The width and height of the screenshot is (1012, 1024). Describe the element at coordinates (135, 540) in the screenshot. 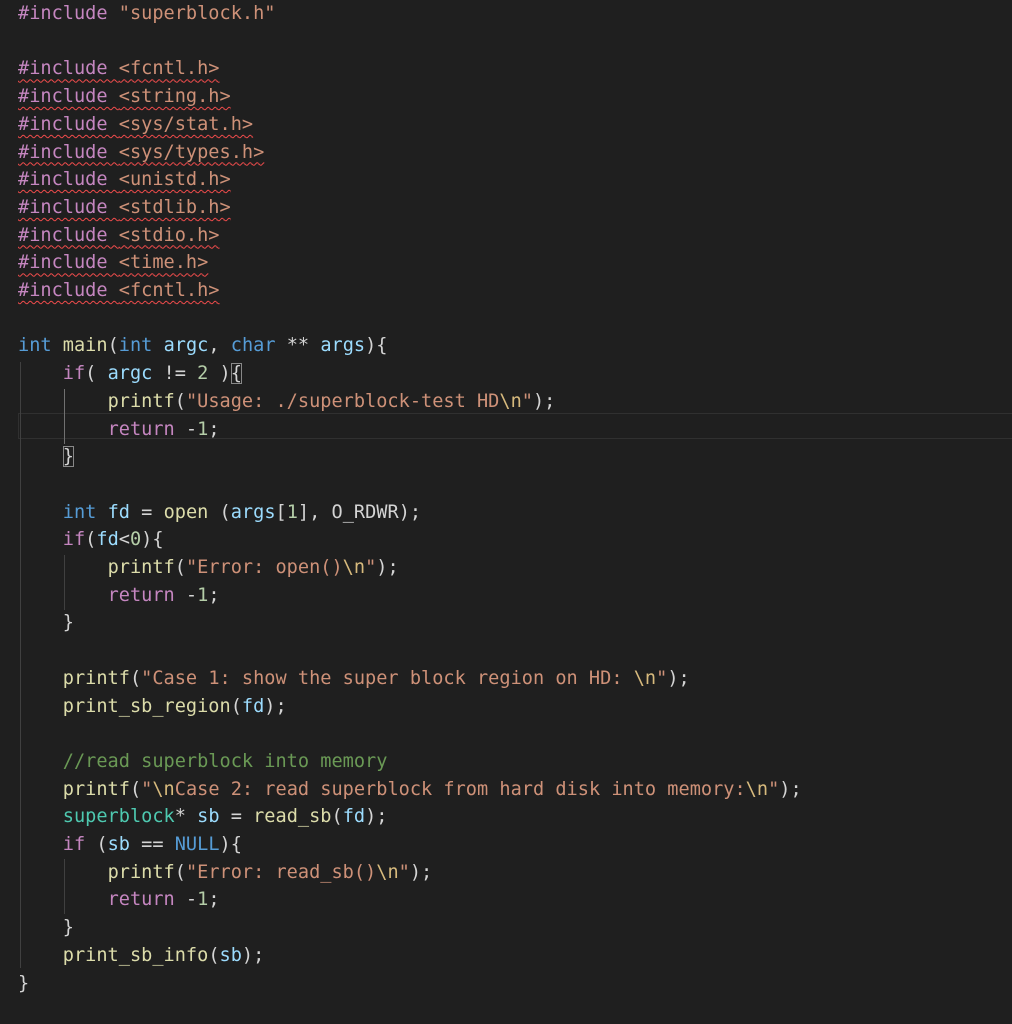

I see `code-token: 0` at that location.